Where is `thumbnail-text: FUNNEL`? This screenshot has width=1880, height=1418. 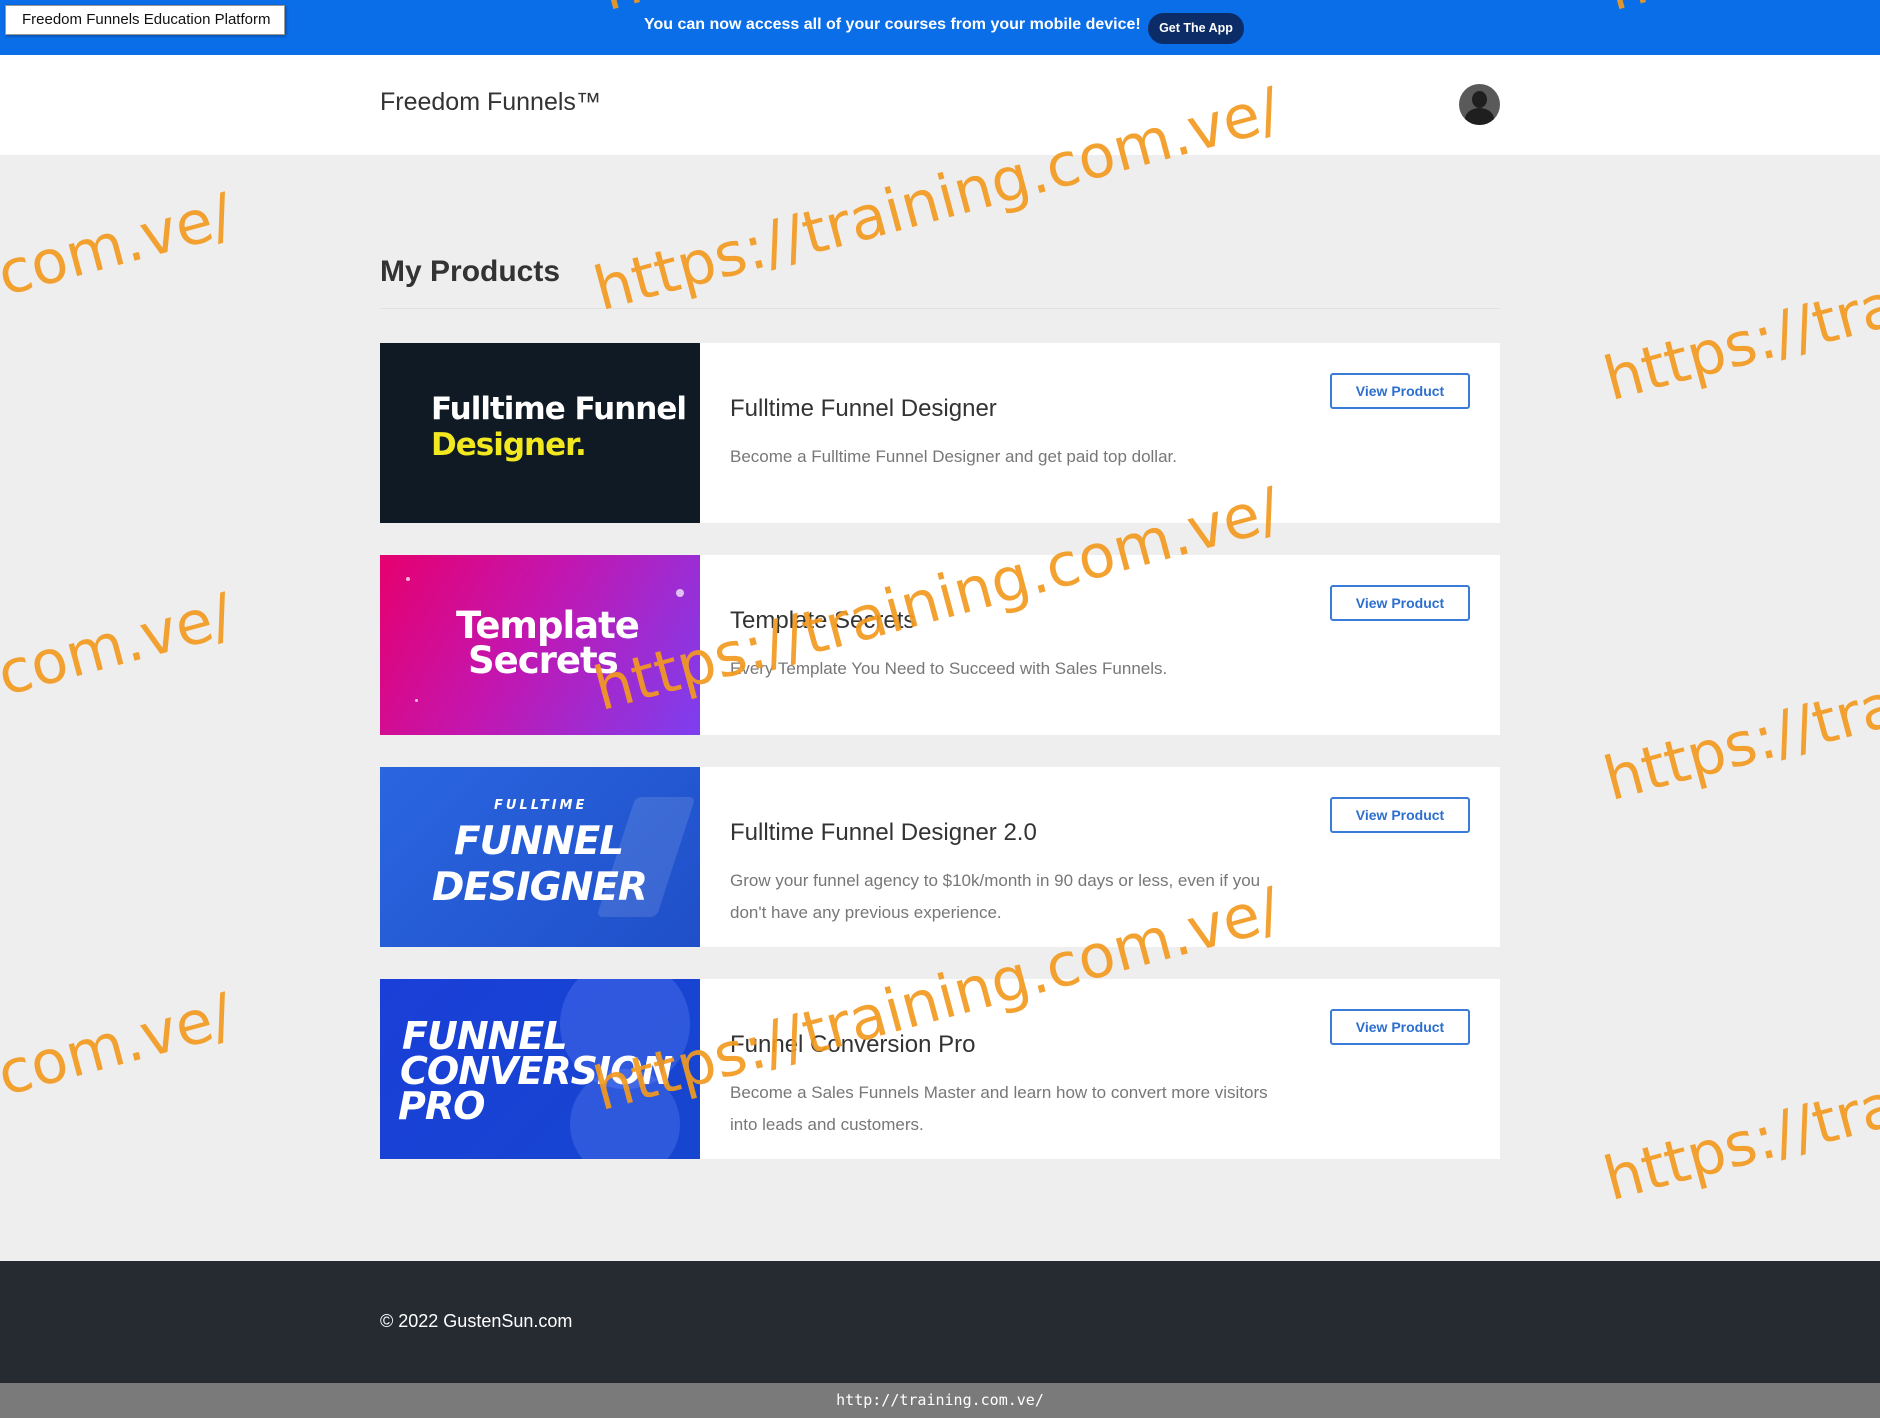 thumbnail-text: FUNNEL is located at coordinates (539, 841).